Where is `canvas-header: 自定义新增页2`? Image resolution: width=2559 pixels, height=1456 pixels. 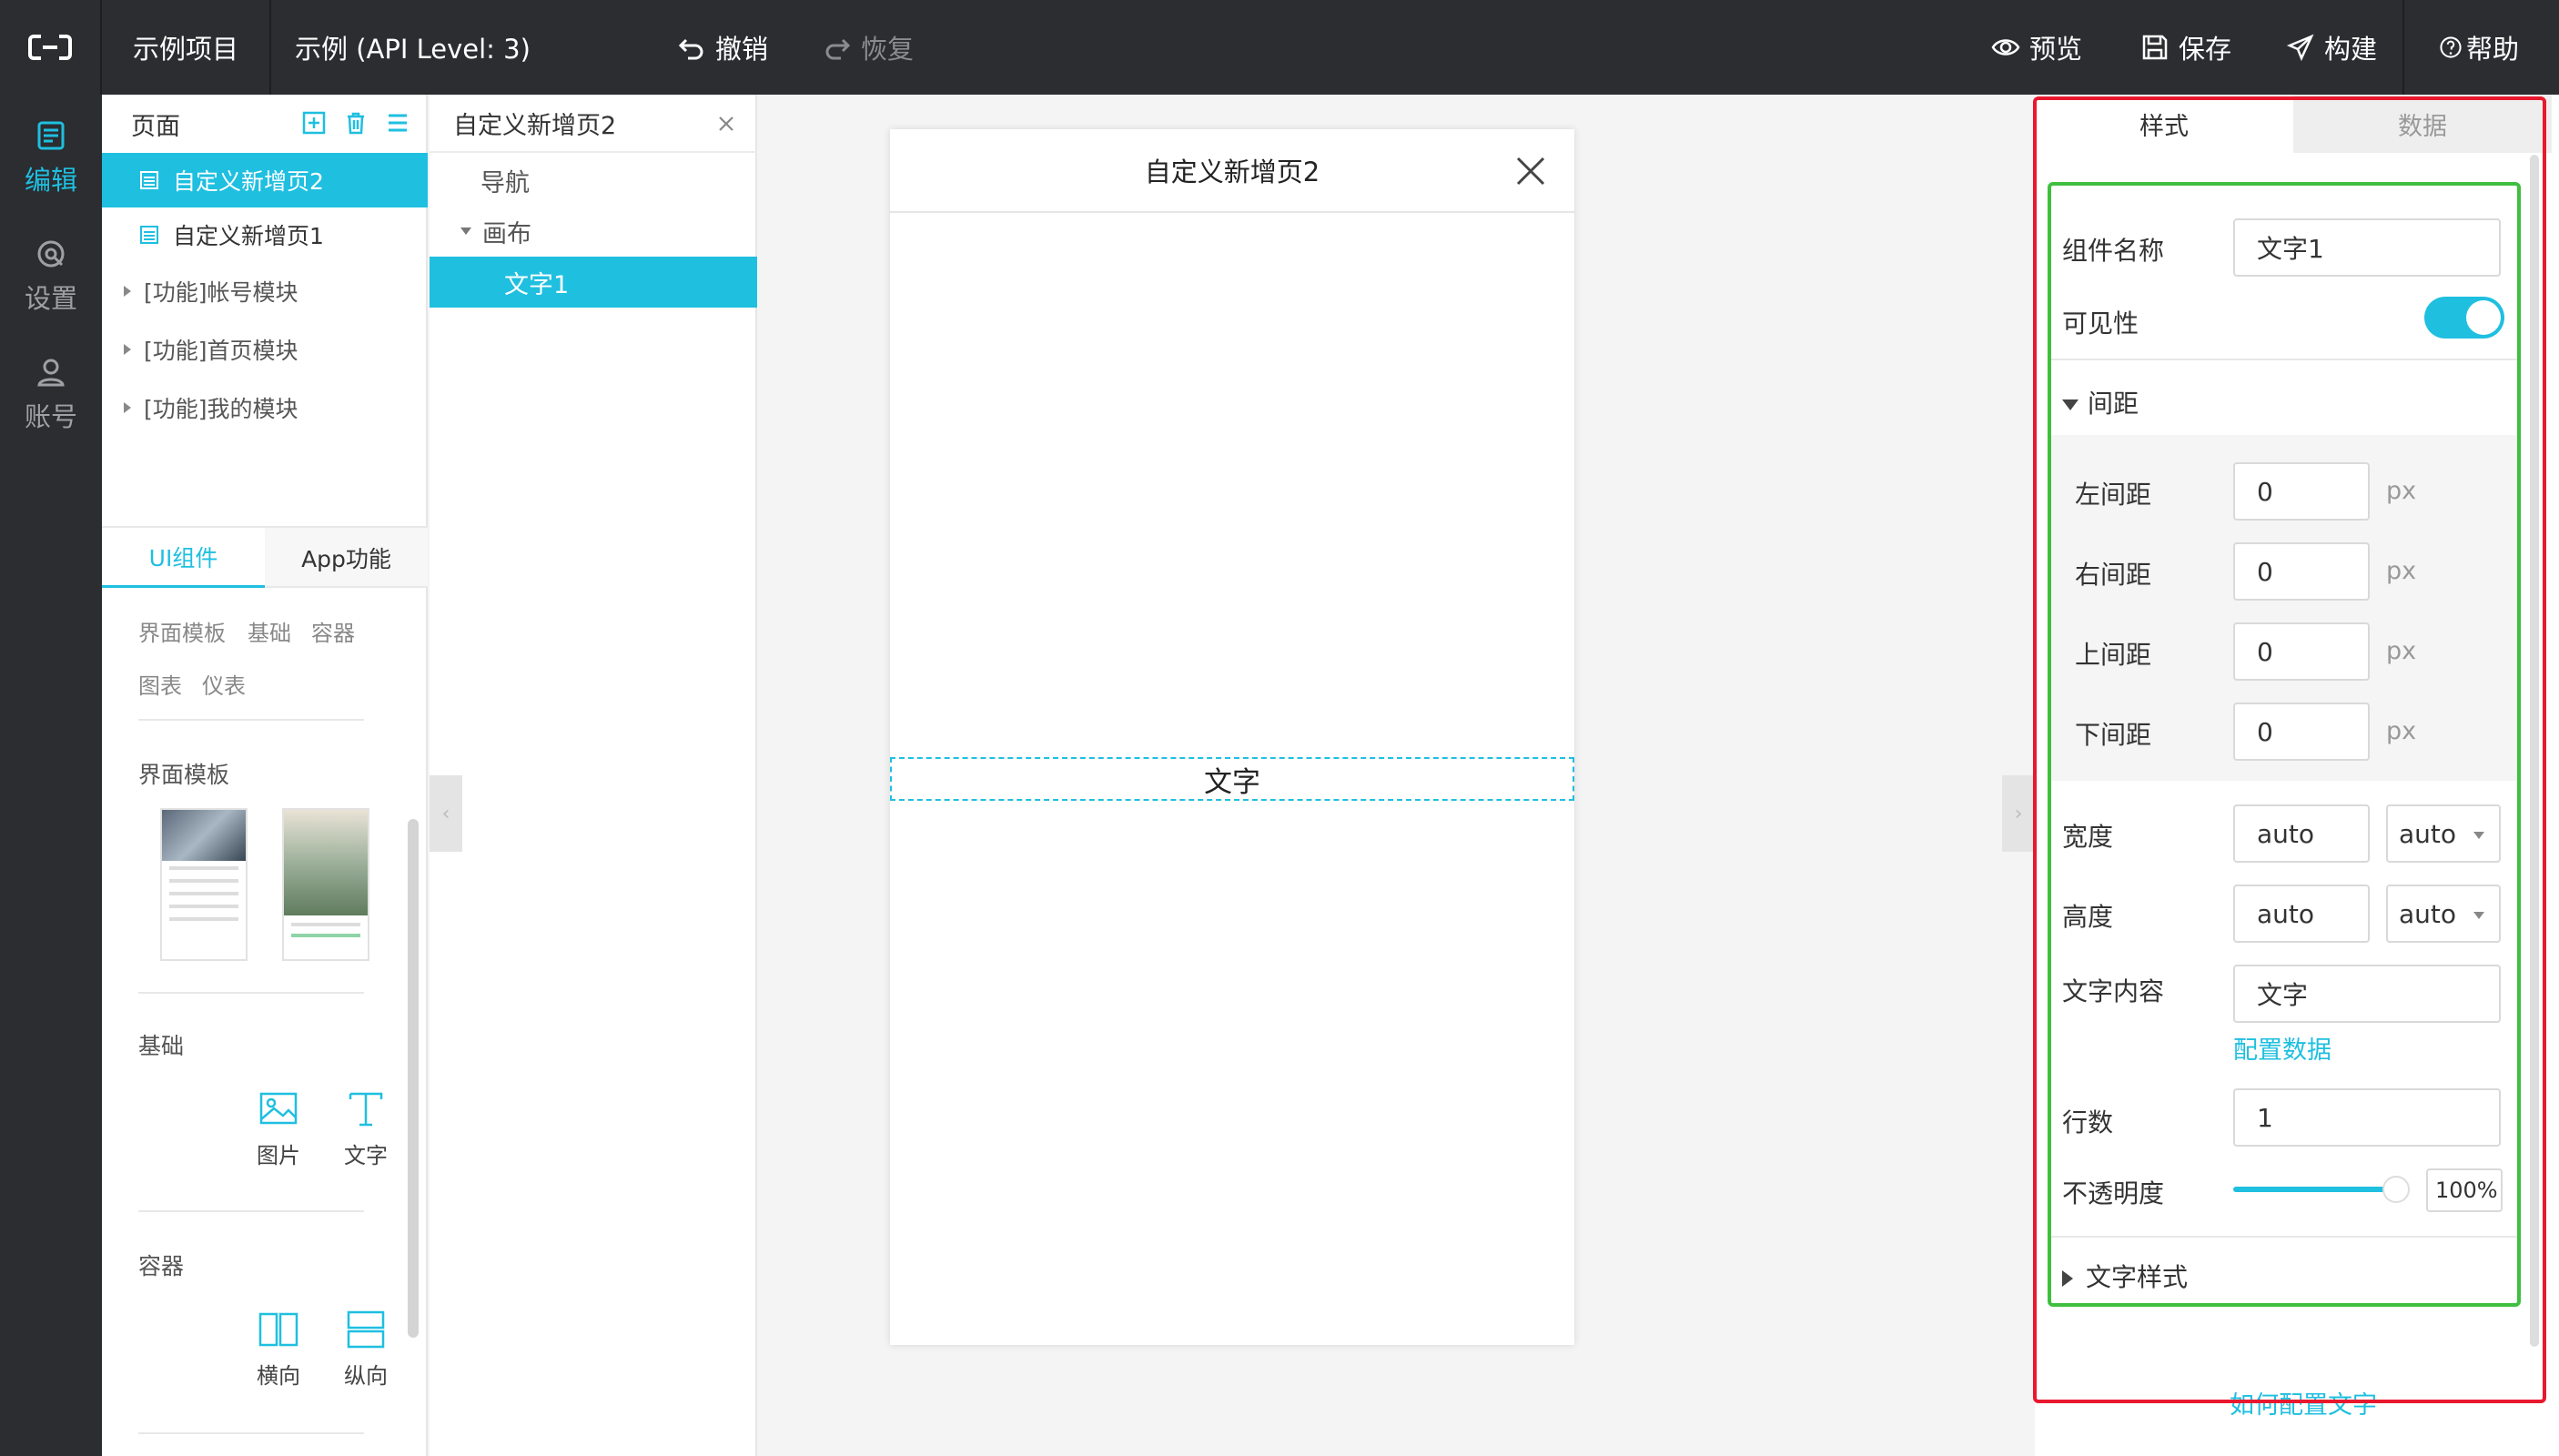 canvas-header: 自定义新增页2 is located at coordinates (1232, 171).